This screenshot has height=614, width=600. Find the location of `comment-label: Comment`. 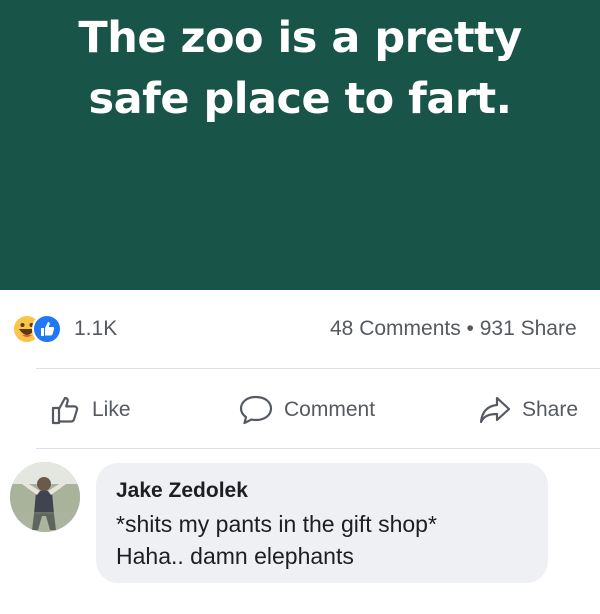

comment-label: Comment is located at coordinates (330, 409).